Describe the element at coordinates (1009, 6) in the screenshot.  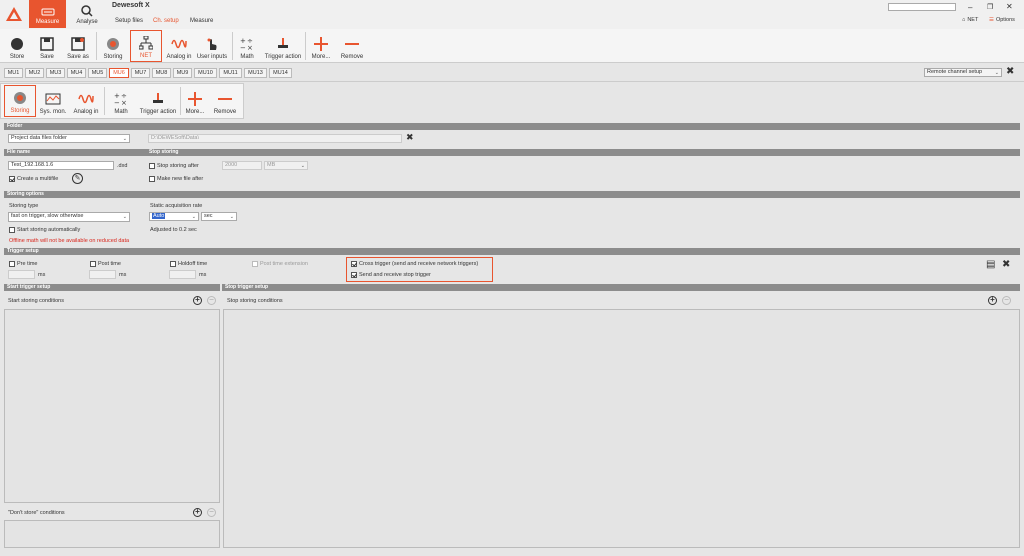
I see `close-button: ✕` at that location.